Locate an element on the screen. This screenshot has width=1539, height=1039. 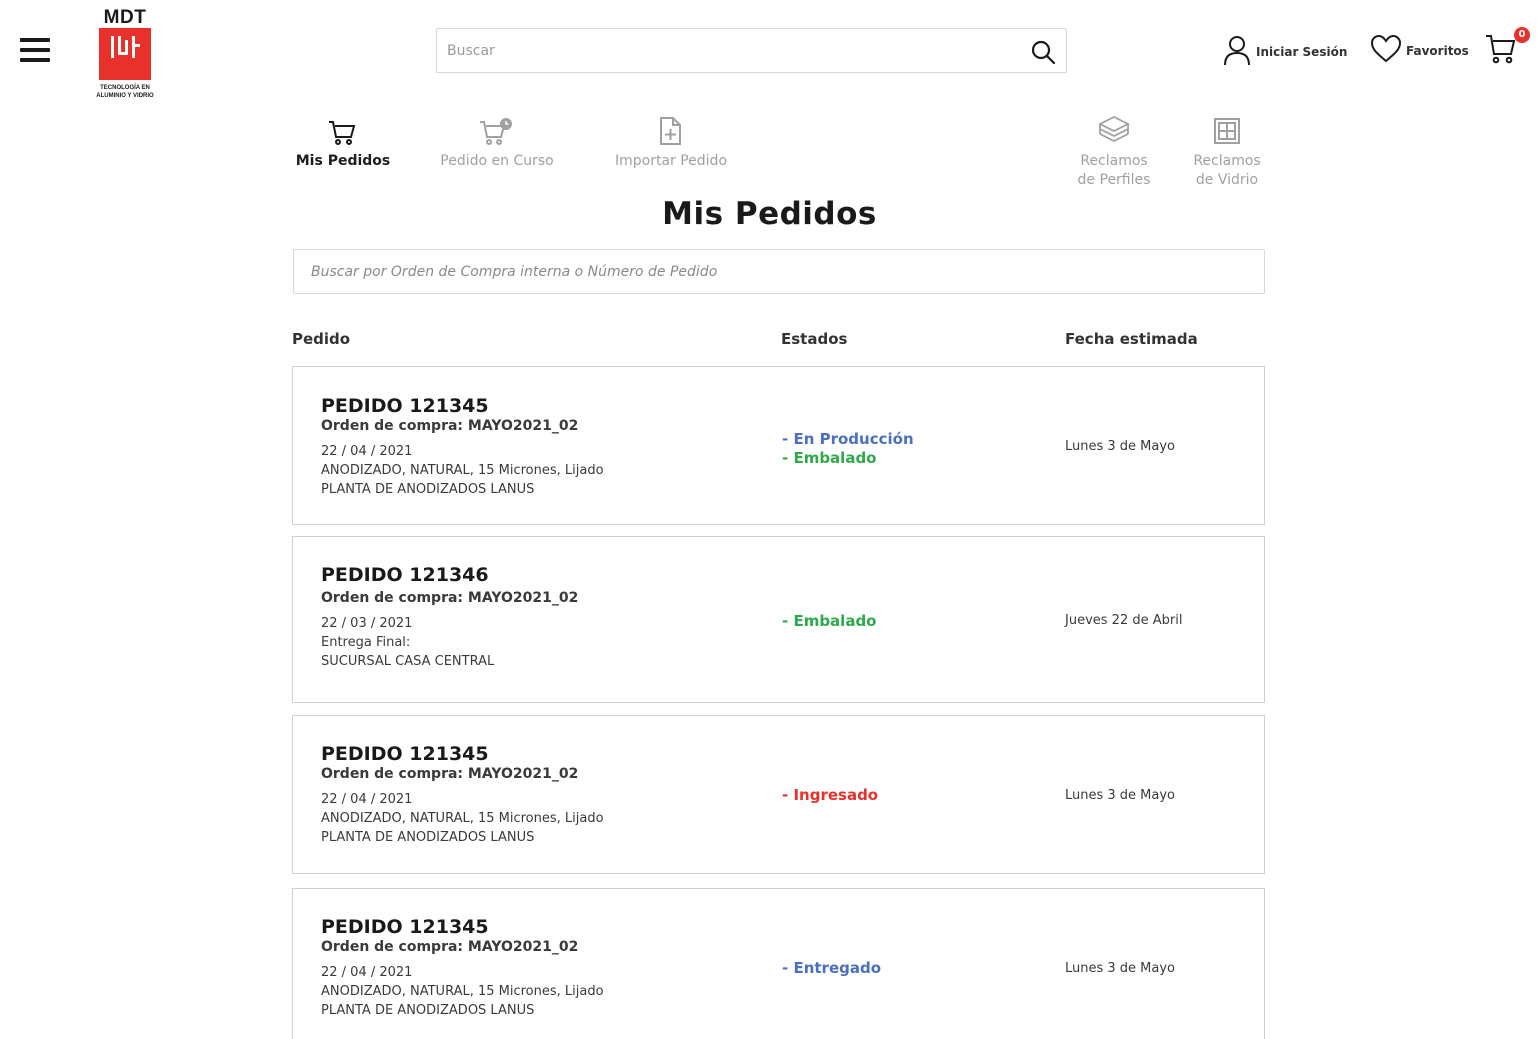
favorites-button: Favoritos is located at coordinates (1419, 51).